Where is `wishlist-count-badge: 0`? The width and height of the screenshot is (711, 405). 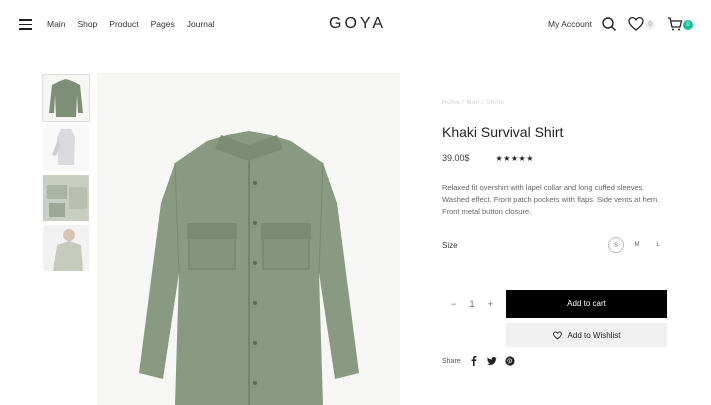 wishlist-count-badge: 0 is located at coordinates (650, 25).